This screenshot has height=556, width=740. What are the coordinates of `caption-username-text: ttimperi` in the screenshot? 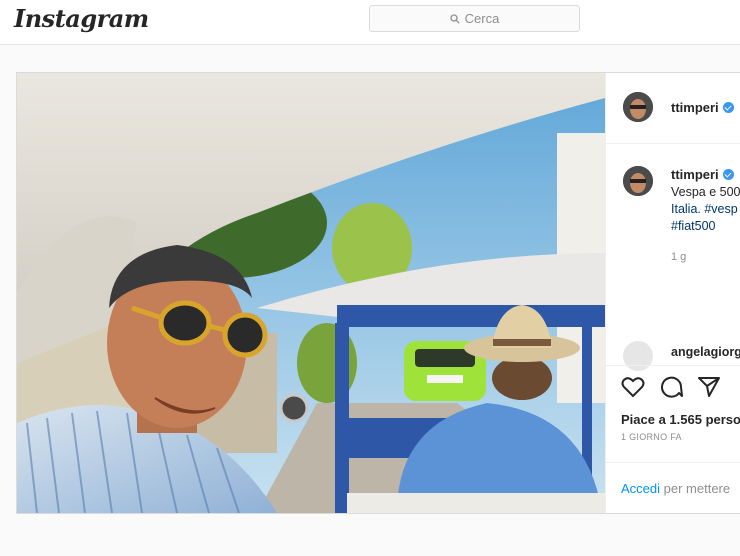 It's located at (695, 174).